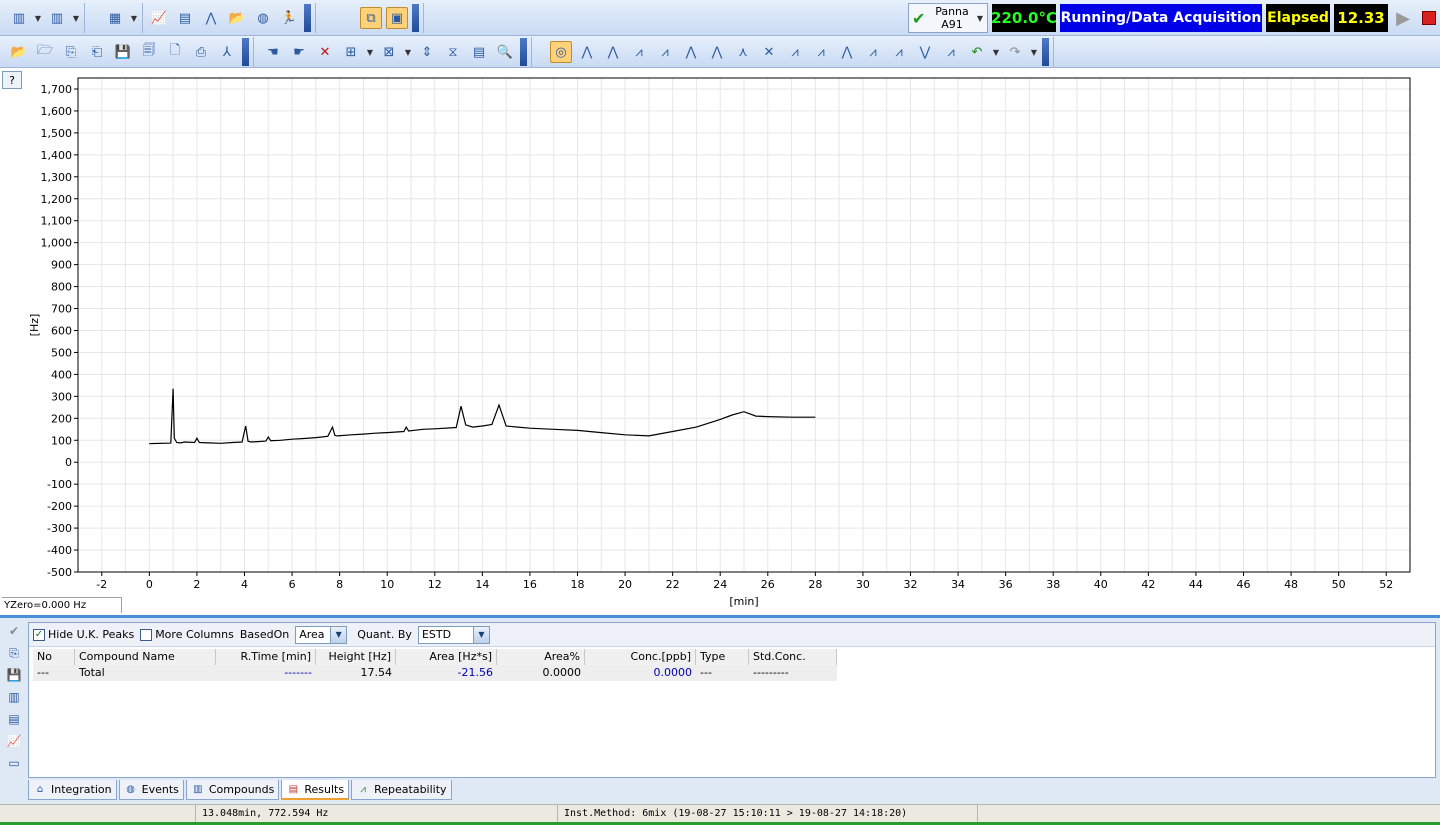  What do you see at coordinates (97, 52) in the screenshot?
I see `load-sequence-icon: ⎗` at bounding box center [97, 52].